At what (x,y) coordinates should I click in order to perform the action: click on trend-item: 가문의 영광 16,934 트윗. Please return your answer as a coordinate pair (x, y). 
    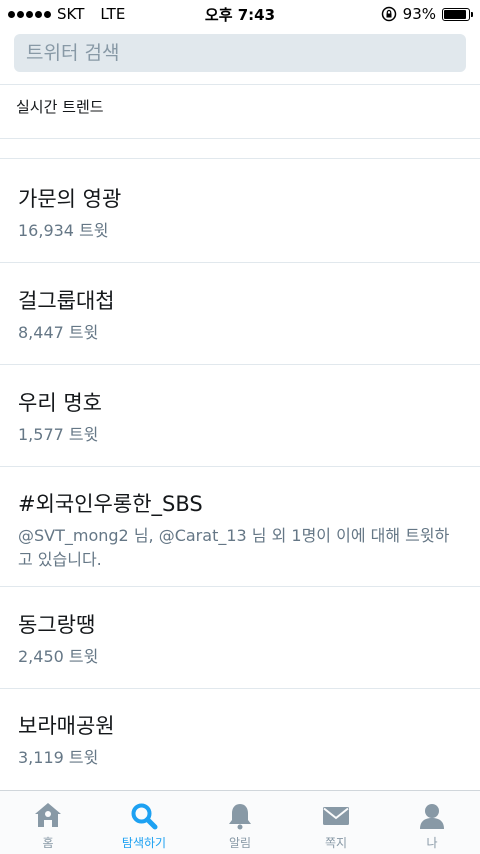
    Looking at the image, I should click on (240, 211).